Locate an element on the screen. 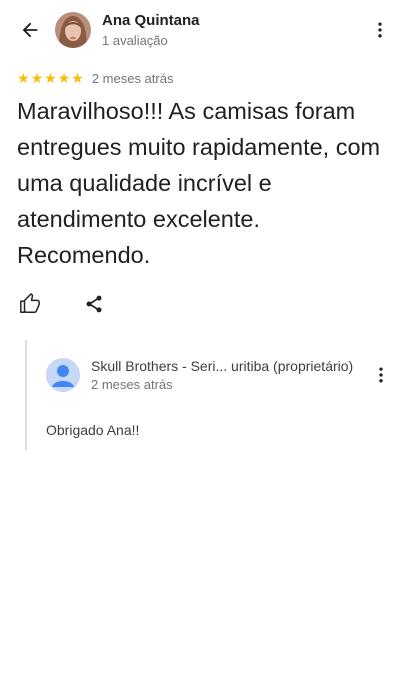  default-avatar-icon is located at coordinates (63, 375).